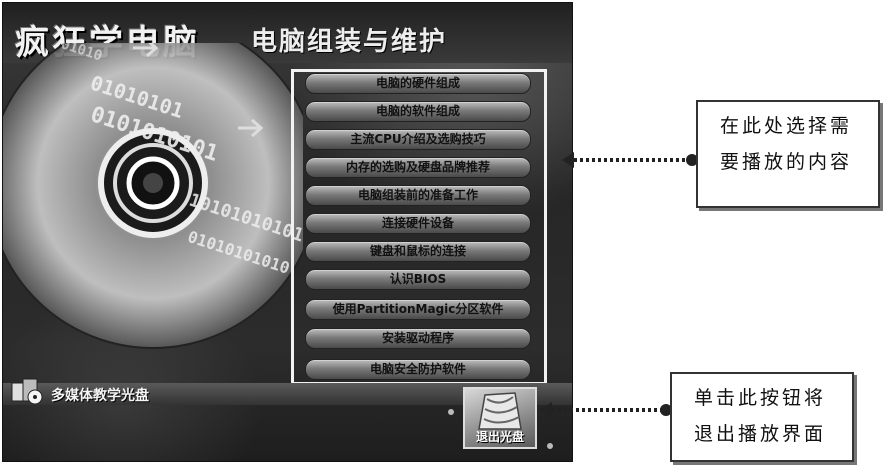  Describe the element at coordinates (418, 83) in the screenshot. I see `menu-item-hardware: 电脑的硬件组成` at that location.